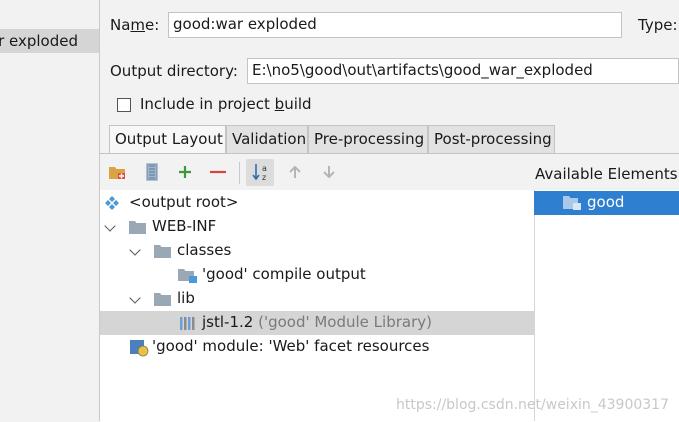 Image resolution: width=679 pixels, height=422 pixels. I want to click on tree-item-output-root: <output root>, so click(317, 203).